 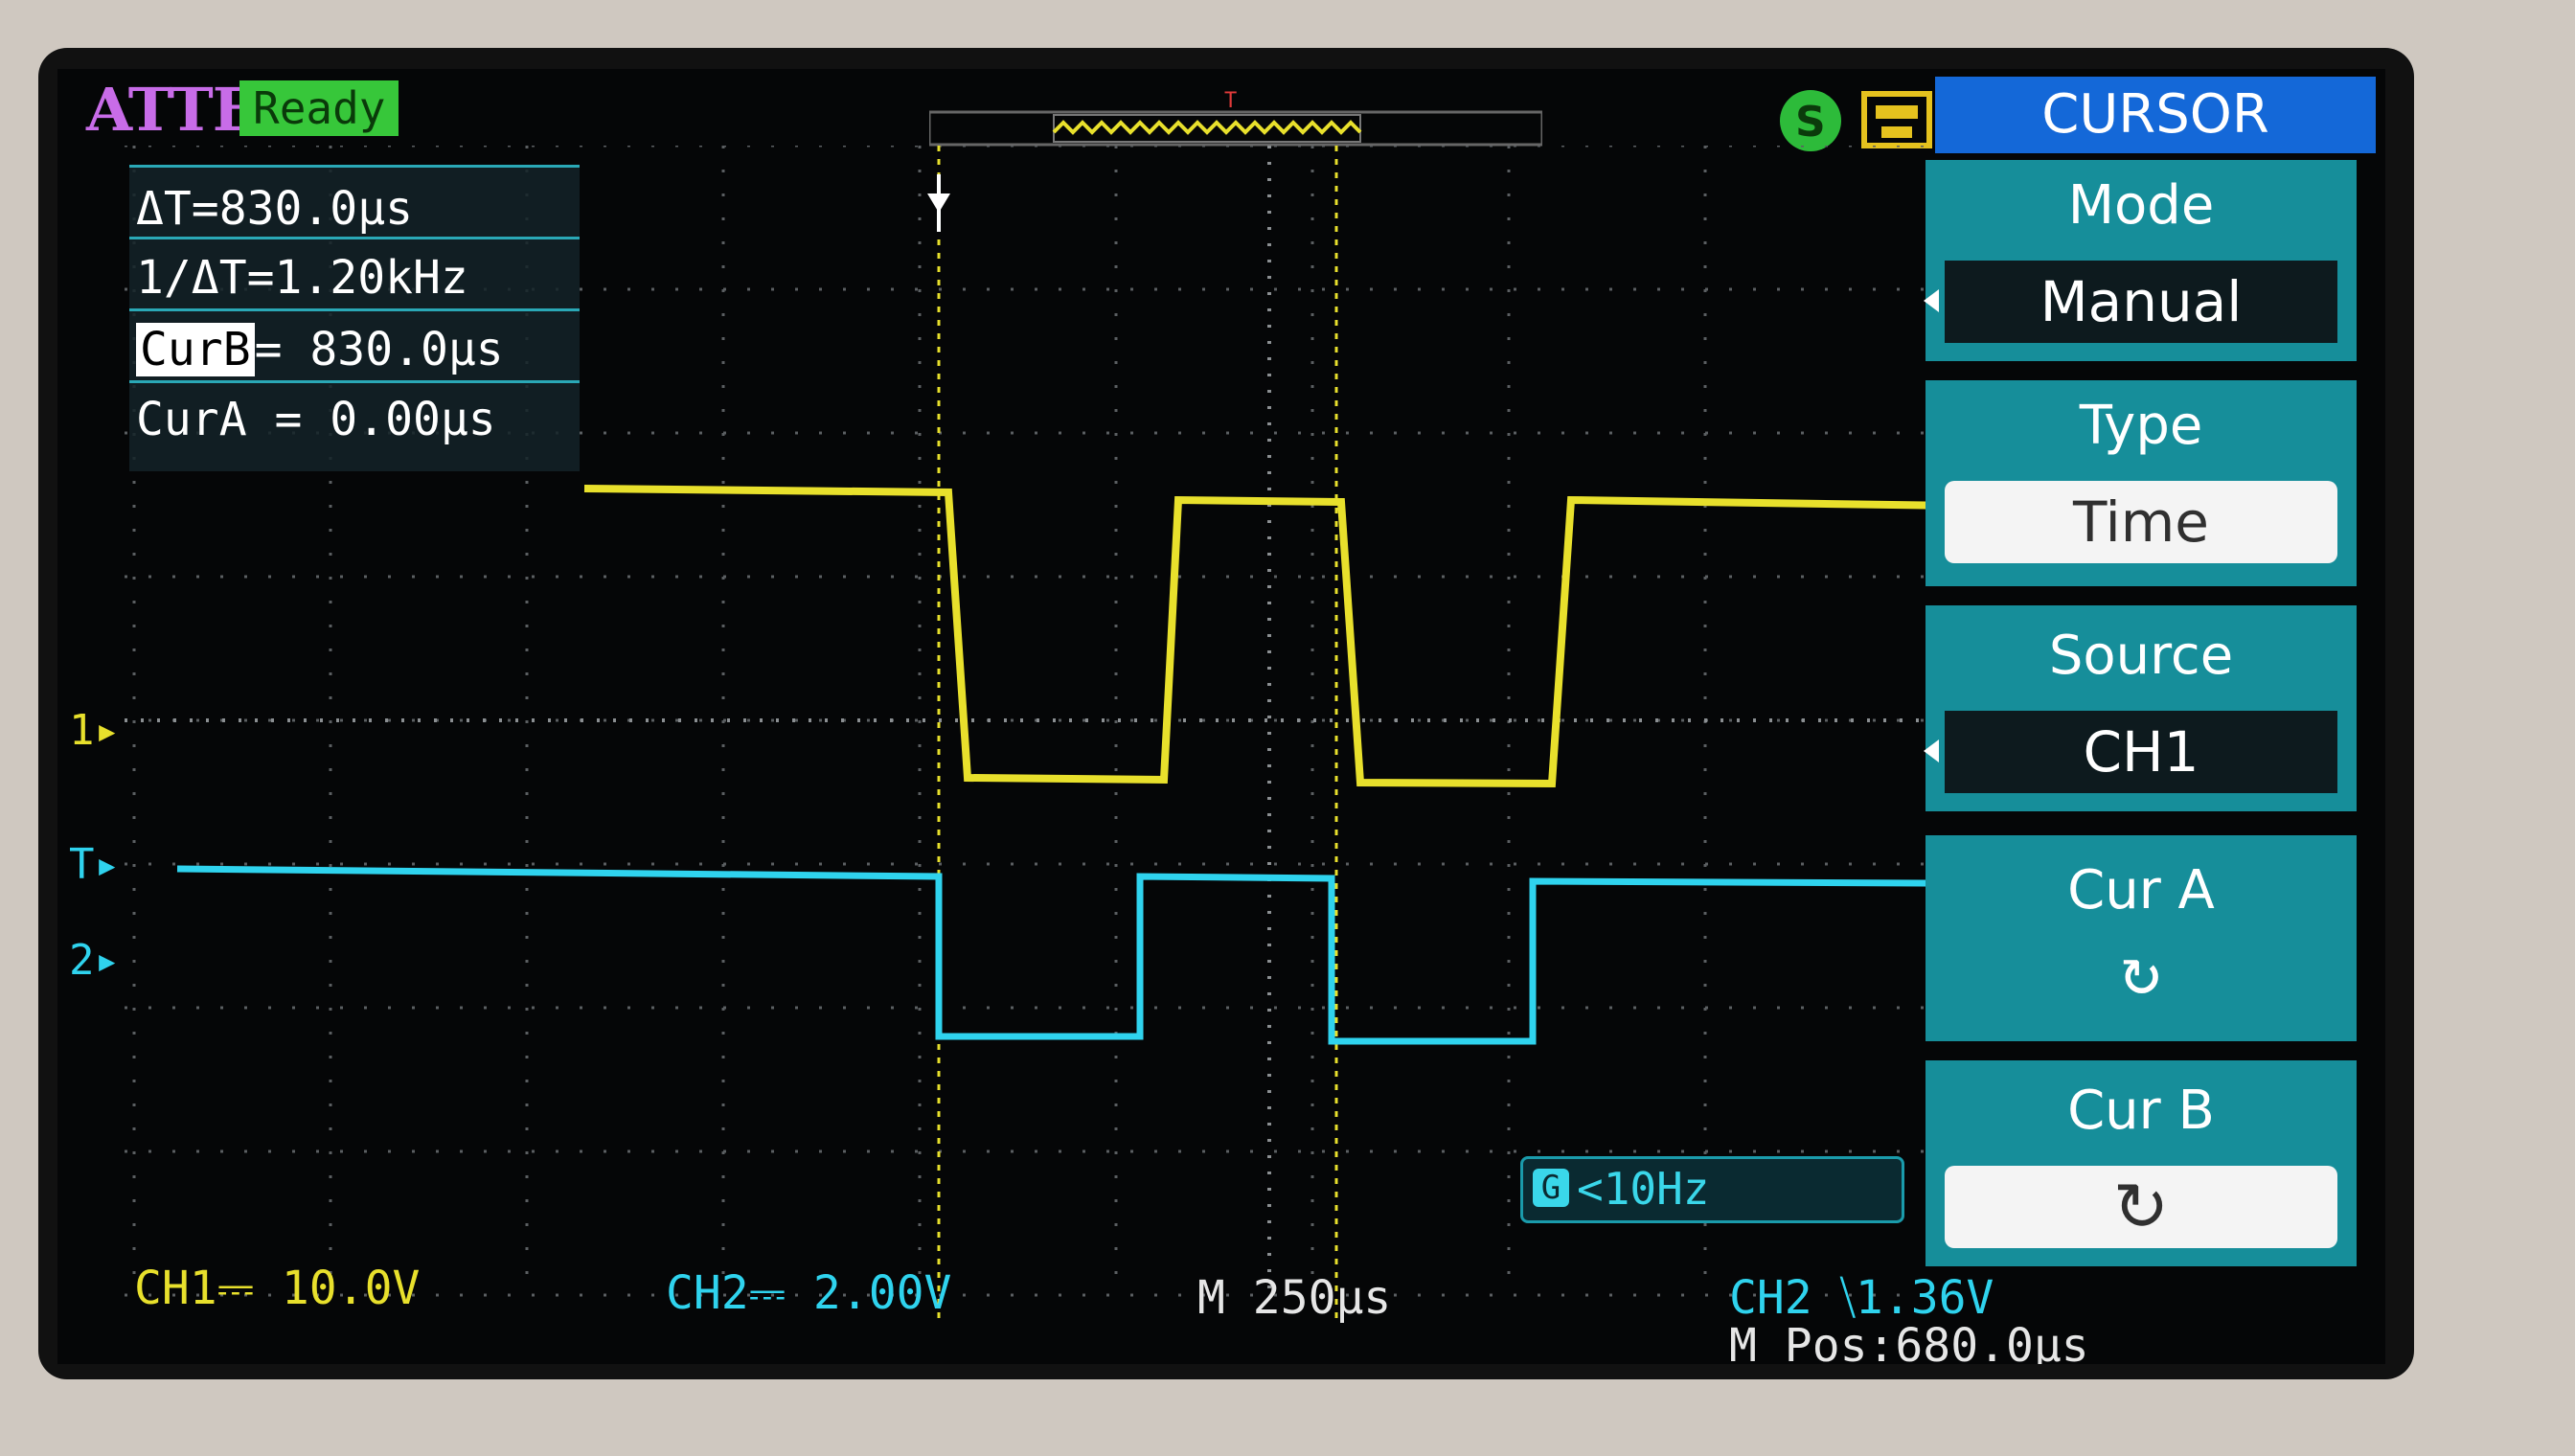 What do you see at coordinates (2141, 522) in the screenshot?
I see `type-value: Time` at bounding box center [2141, 522].